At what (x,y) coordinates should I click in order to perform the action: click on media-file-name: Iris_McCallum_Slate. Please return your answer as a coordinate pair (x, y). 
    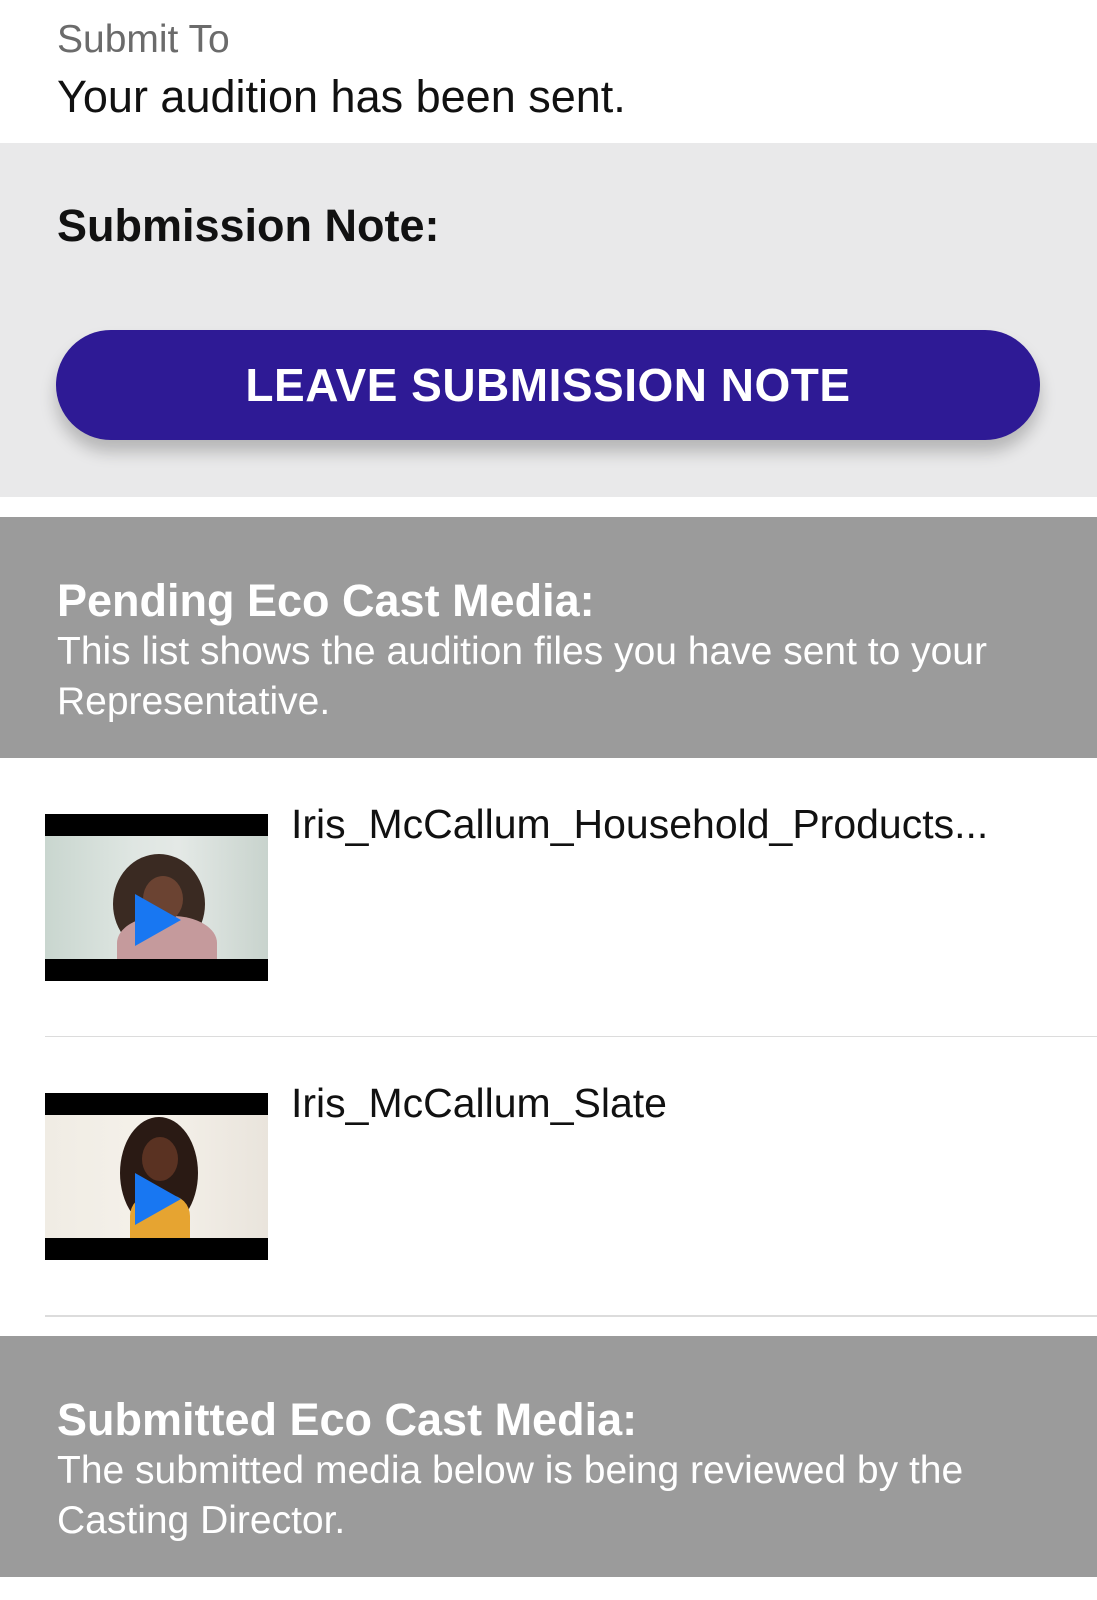
    Looking at the image, I should click on (479, 1103).